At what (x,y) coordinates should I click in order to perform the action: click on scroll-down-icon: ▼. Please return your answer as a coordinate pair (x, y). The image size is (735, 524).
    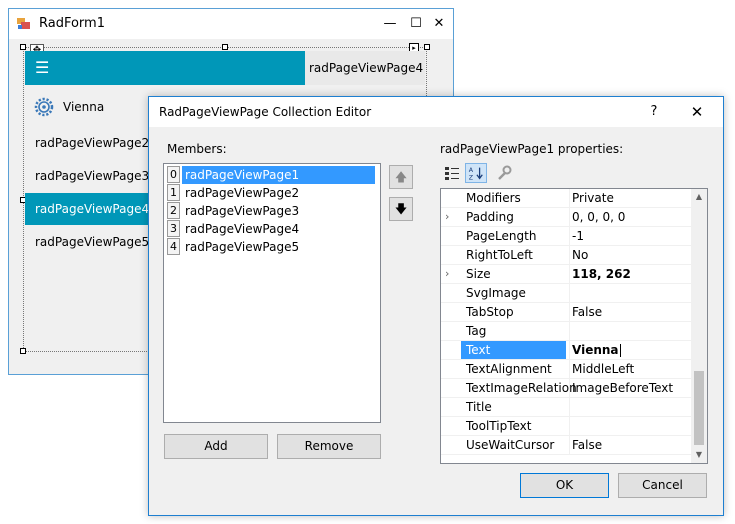
    Looking at the image, I should click on (699, 455).